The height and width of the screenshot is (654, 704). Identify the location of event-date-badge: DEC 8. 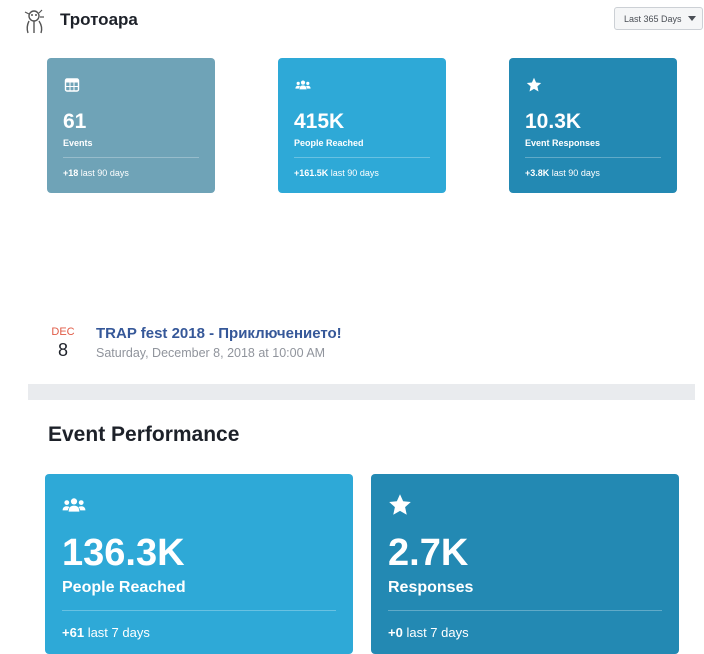
(63, 343).